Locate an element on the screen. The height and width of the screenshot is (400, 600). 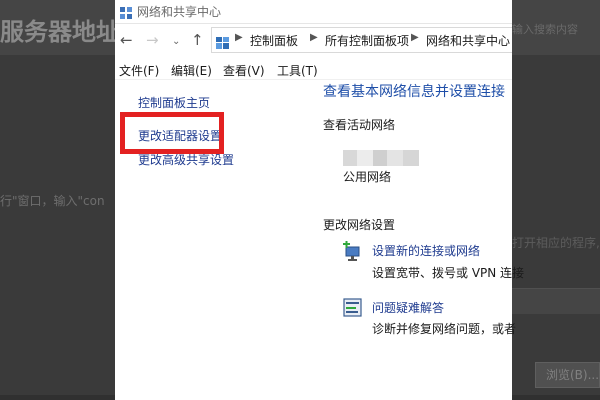
background-input-field is located at coordinates (556, 301).